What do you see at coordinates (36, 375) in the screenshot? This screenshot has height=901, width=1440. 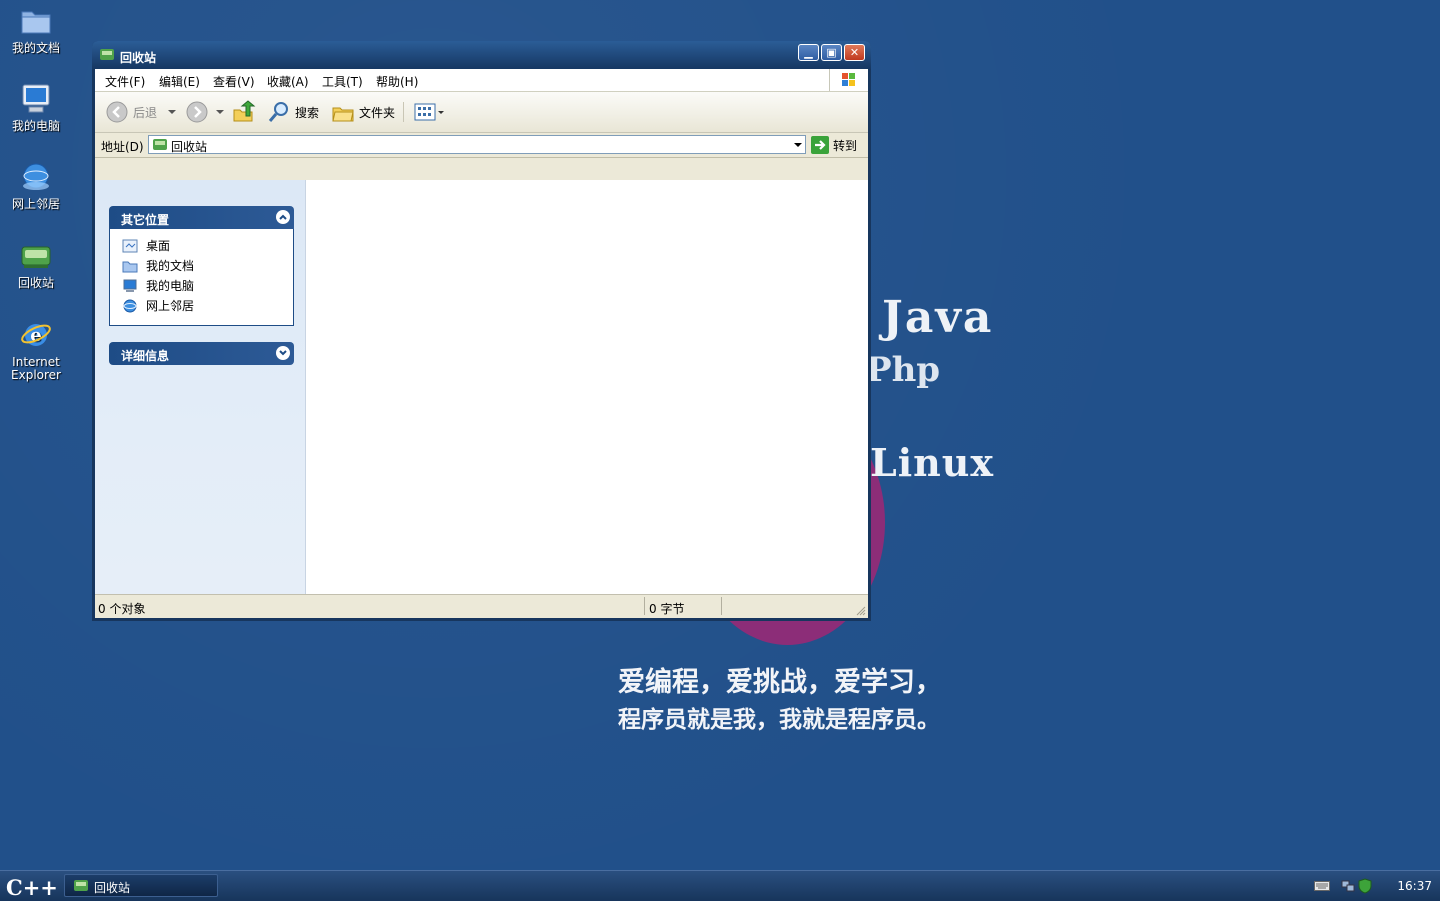 I see `desktop-icon-label-line2: Explorer` at bounding box center [36, 375].